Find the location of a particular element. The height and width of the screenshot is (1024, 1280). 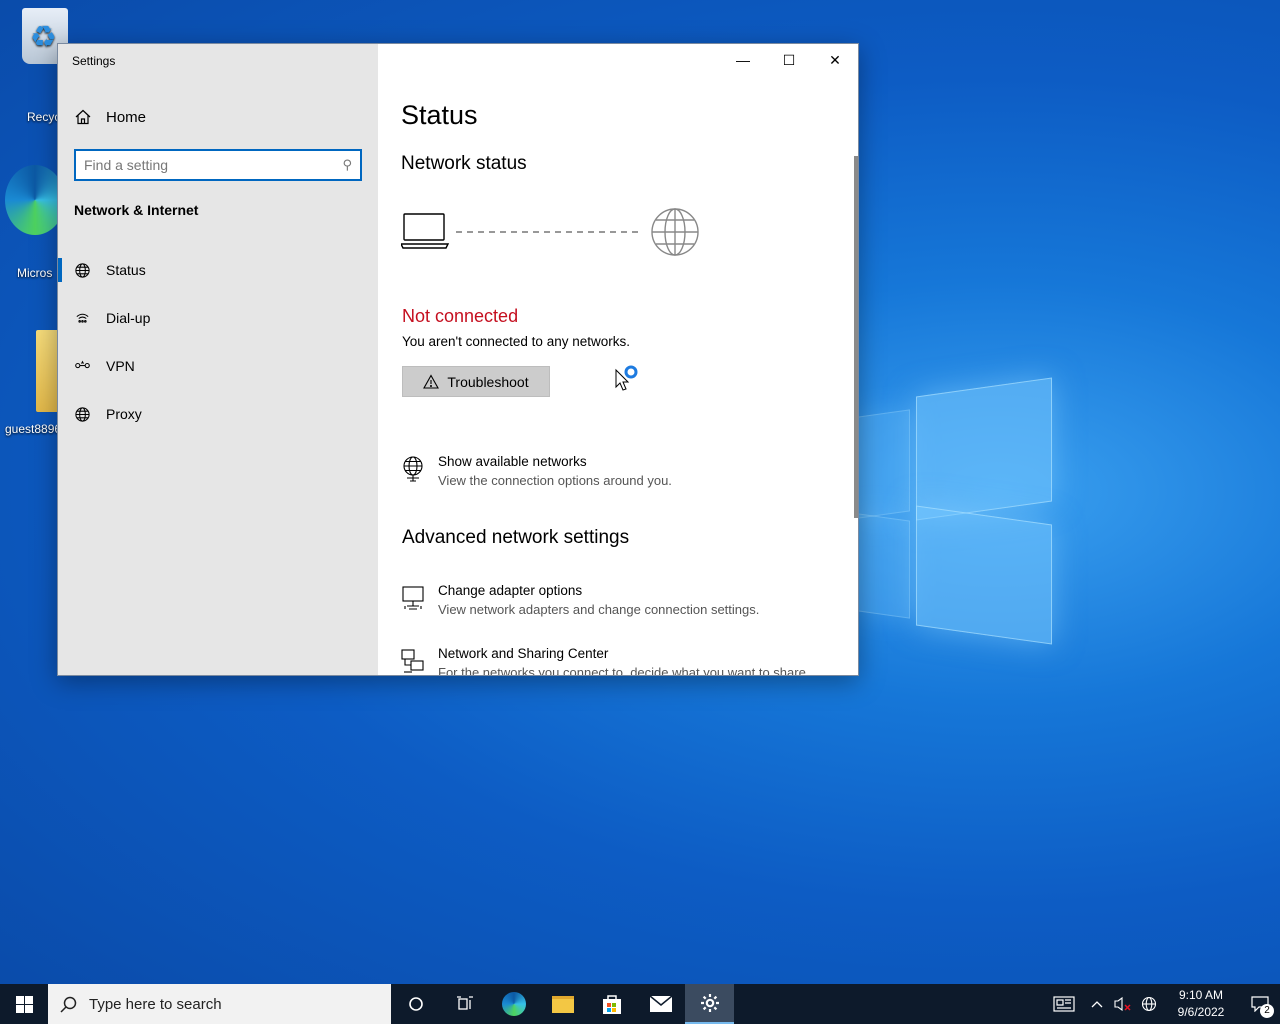

taskbar-mail-button is located at coordinates (660, 1004).